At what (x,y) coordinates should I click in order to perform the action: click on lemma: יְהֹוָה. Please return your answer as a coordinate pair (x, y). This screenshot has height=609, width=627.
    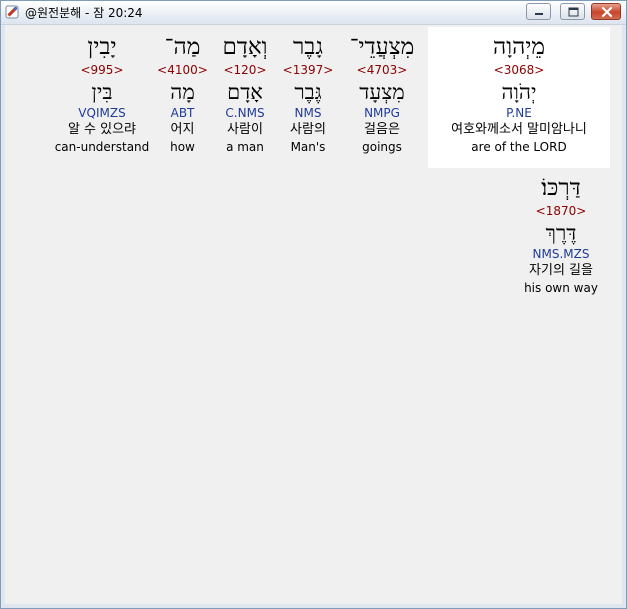
    Looking at the image, I should click on (519, 92).